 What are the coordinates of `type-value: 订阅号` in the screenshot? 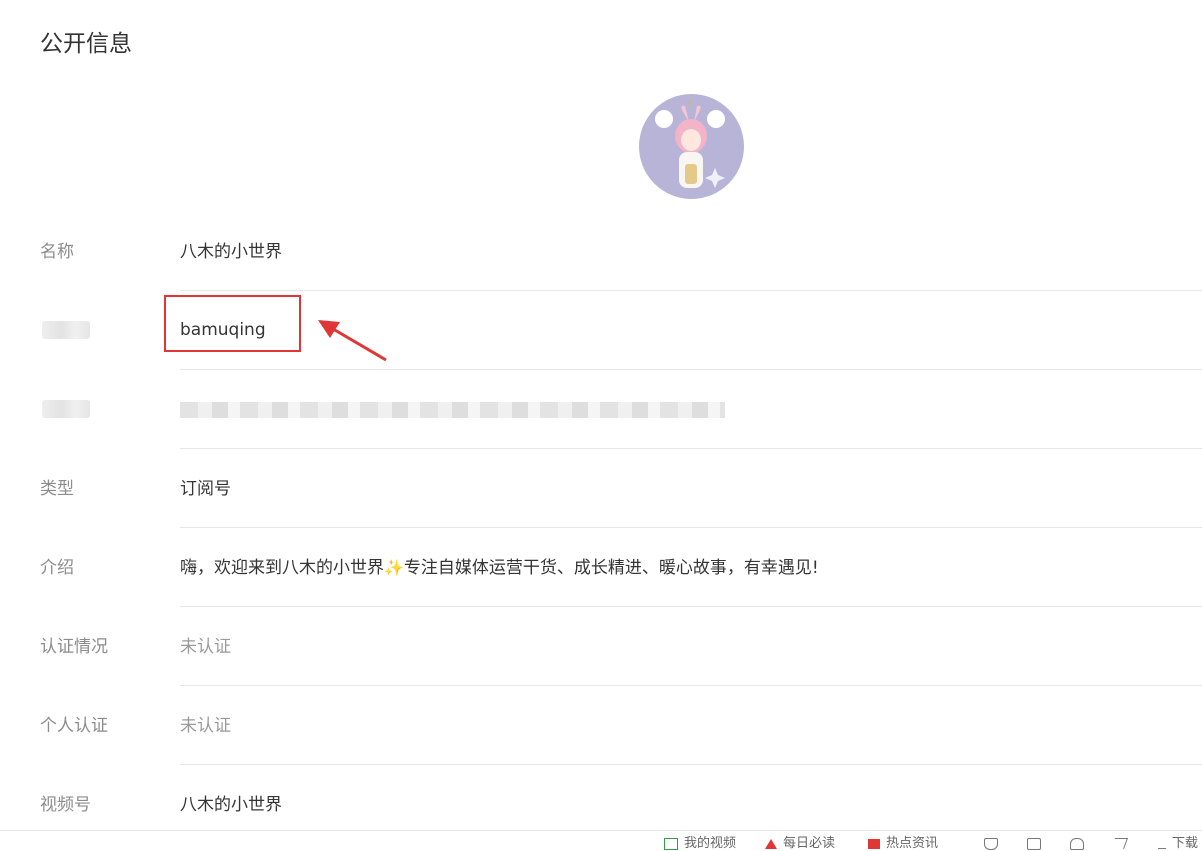 It's located at (205, 489).